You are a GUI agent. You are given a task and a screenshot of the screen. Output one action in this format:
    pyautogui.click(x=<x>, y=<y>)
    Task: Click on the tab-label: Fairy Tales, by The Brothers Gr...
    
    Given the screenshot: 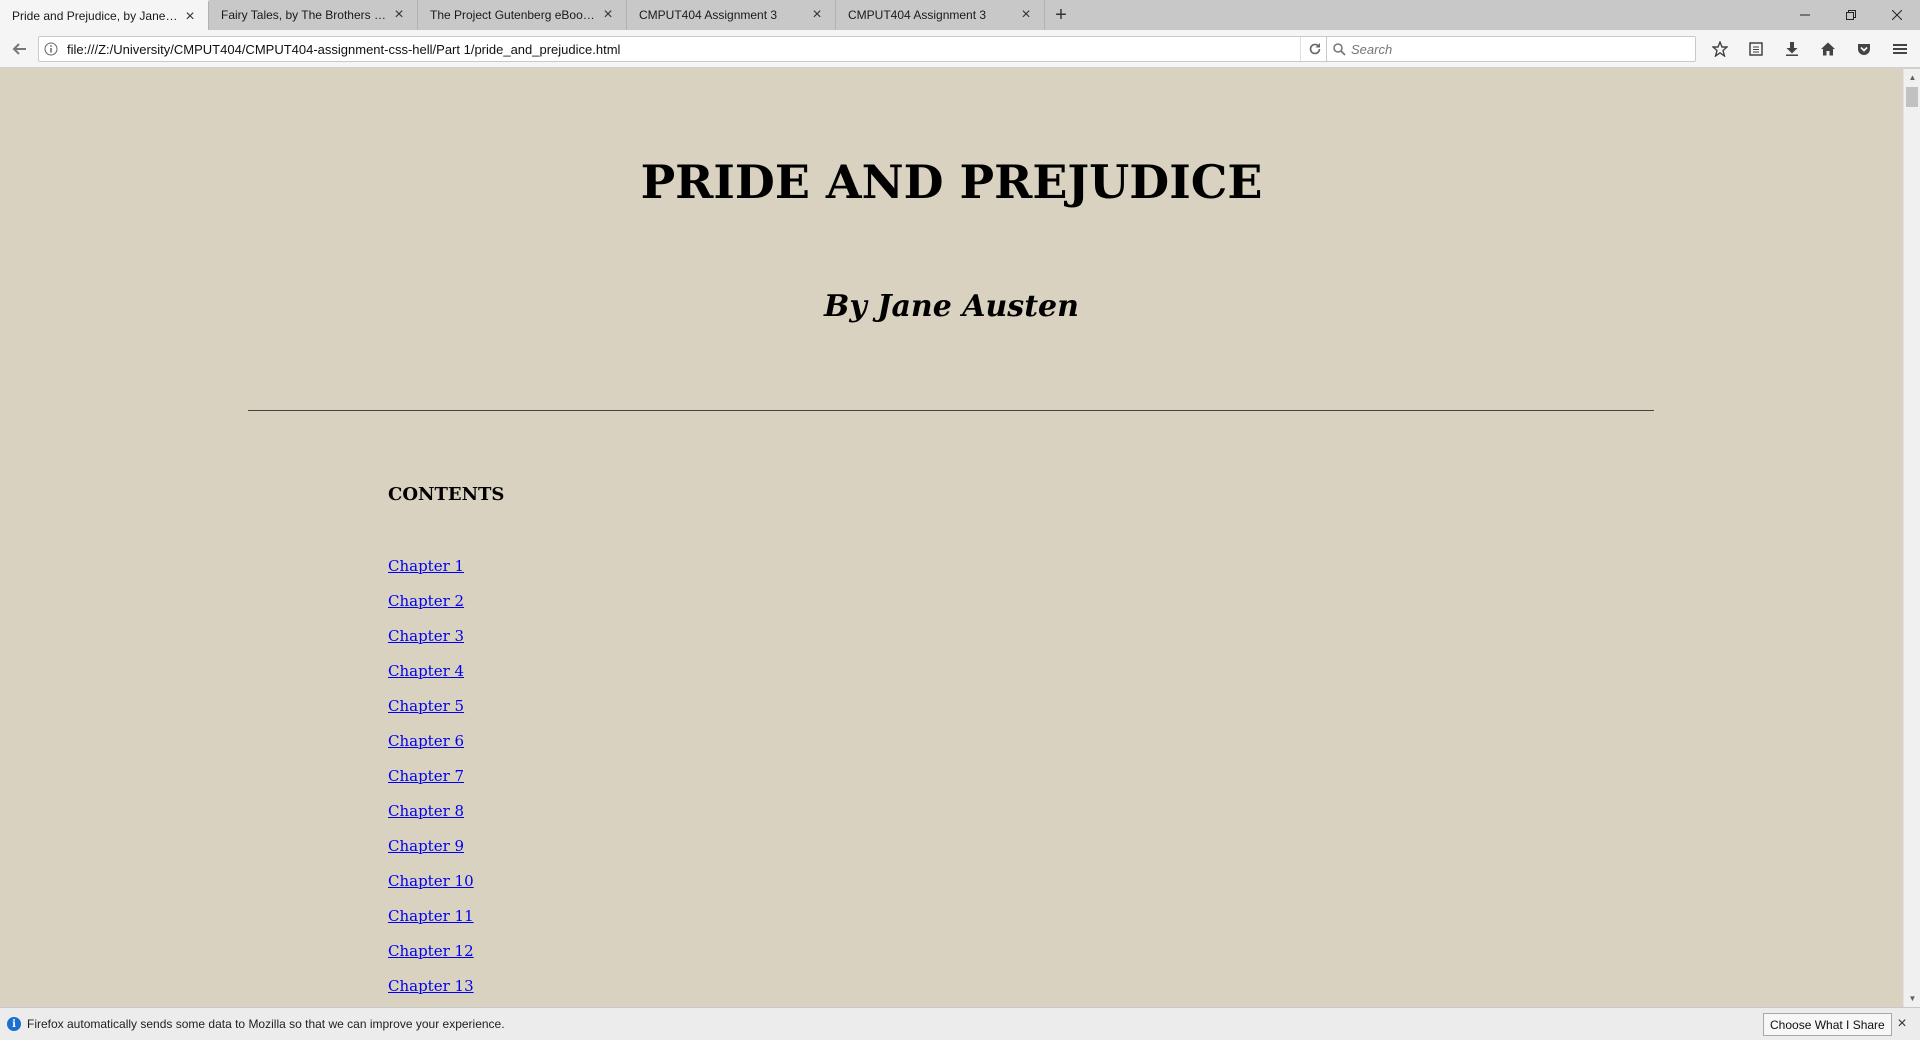 What is the action you would take?
    pyautogui.click(x=304, y=15)
    